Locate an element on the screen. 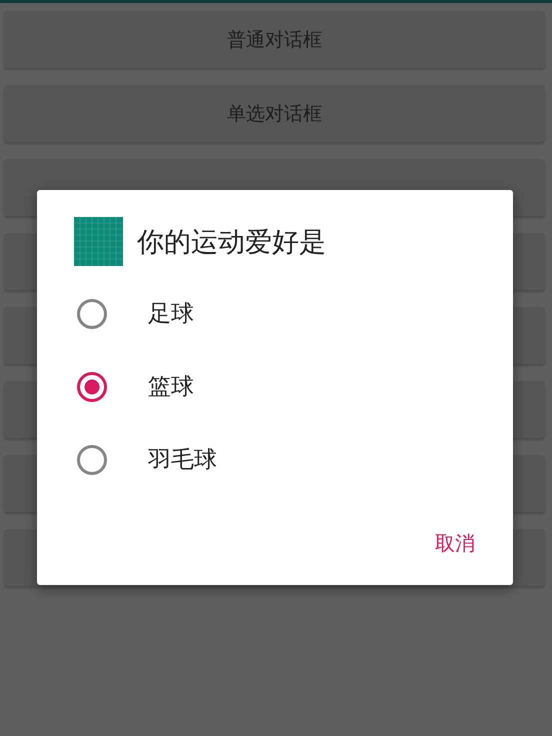 The image size is (552, 736). grid-icon is located at coordinates (98, 241).